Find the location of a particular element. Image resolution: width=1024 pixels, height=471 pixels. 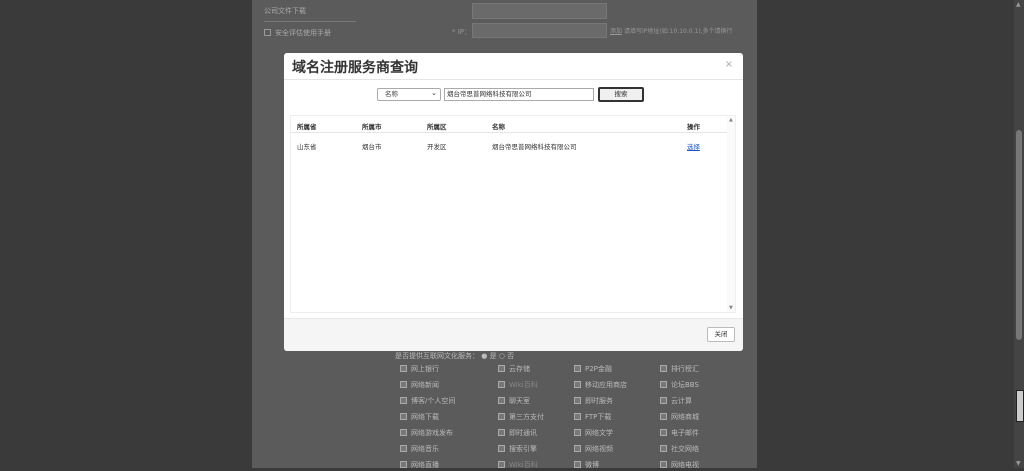

edge-widget is located at coordinates (1020, 406).